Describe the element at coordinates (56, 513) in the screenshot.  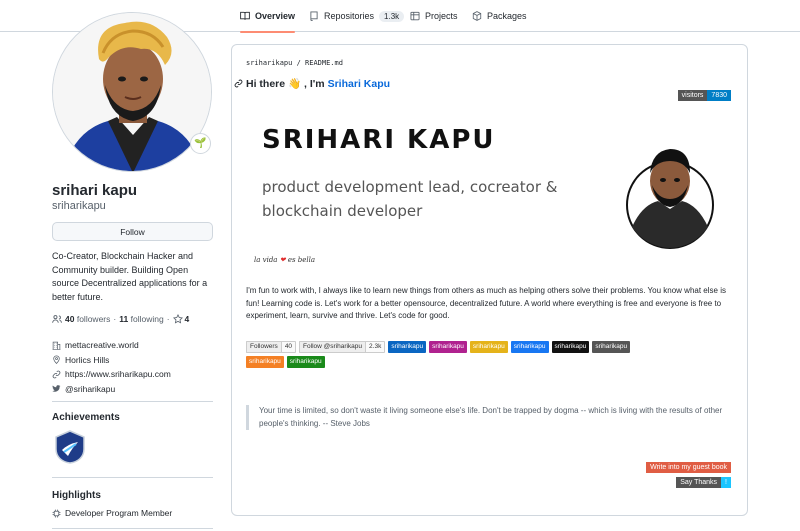
I see `cpu-icon` at that location.